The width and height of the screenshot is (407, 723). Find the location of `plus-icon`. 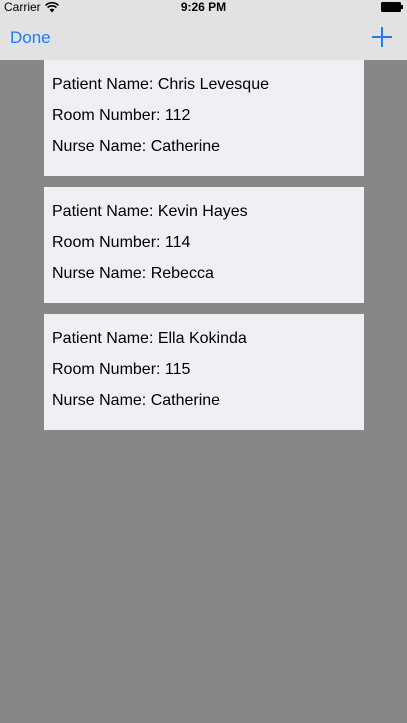

plus-icon is located at coordinates (382, 37).